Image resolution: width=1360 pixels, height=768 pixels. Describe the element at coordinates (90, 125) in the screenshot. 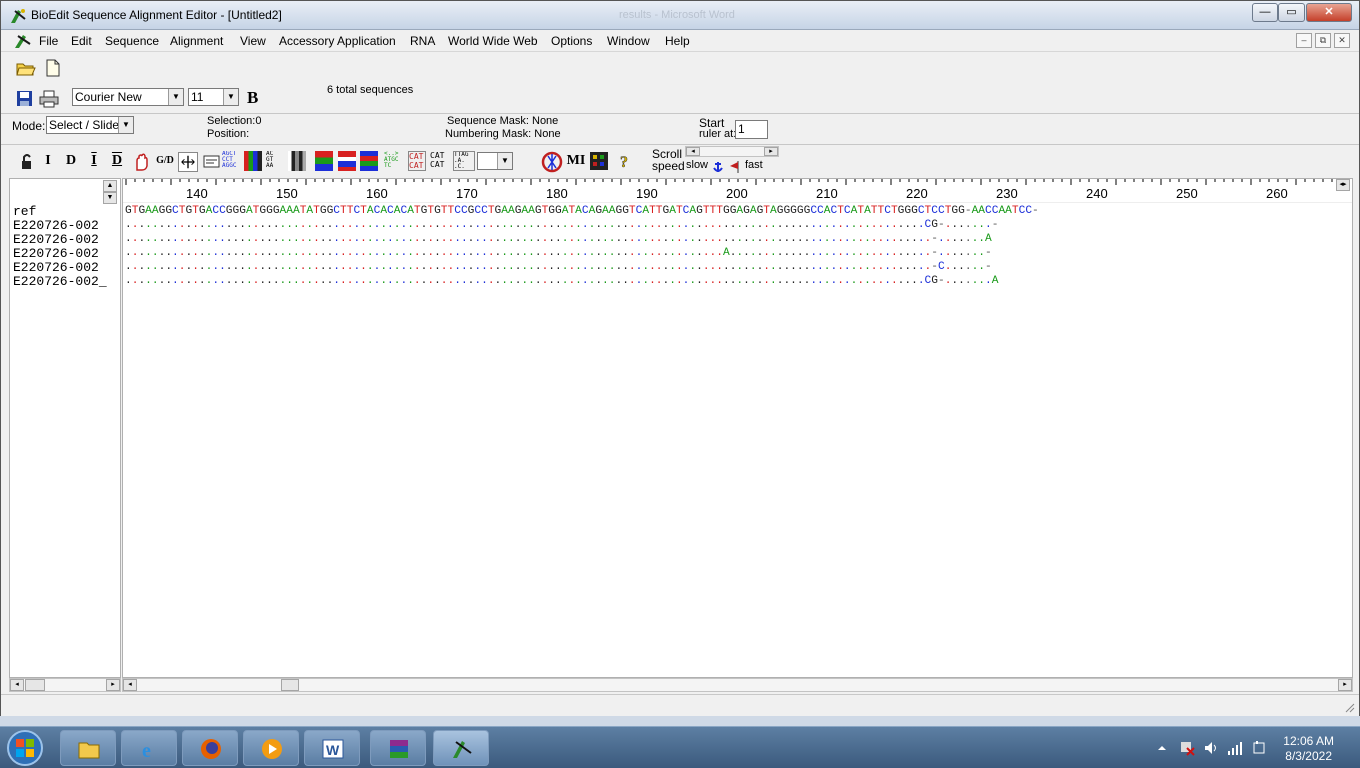

I see `mode-select: Select / Slide ▼` at that location.